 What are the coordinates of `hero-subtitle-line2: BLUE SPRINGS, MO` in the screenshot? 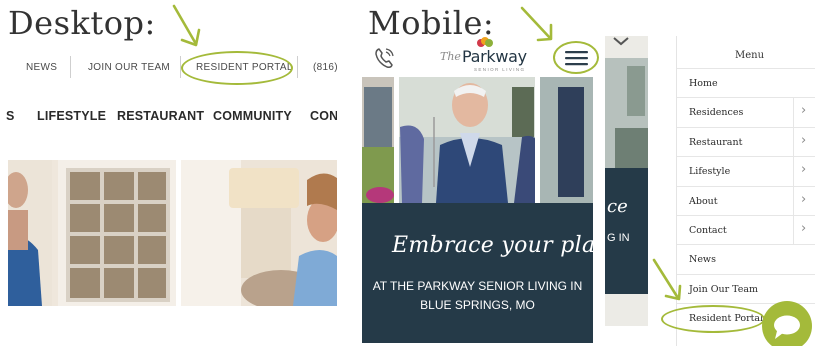 It's located at (477, 305).